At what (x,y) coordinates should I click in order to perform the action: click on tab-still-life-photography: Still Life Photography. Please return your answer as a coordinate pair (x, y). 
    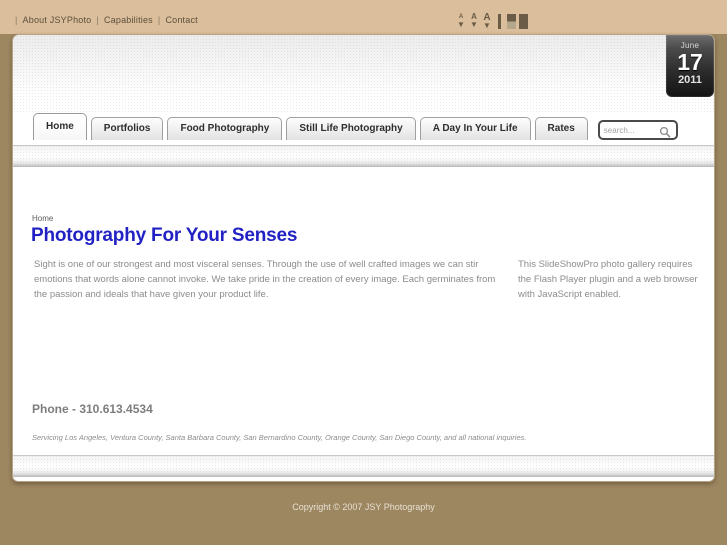
    Looking at the image, I should click on (351, 128).